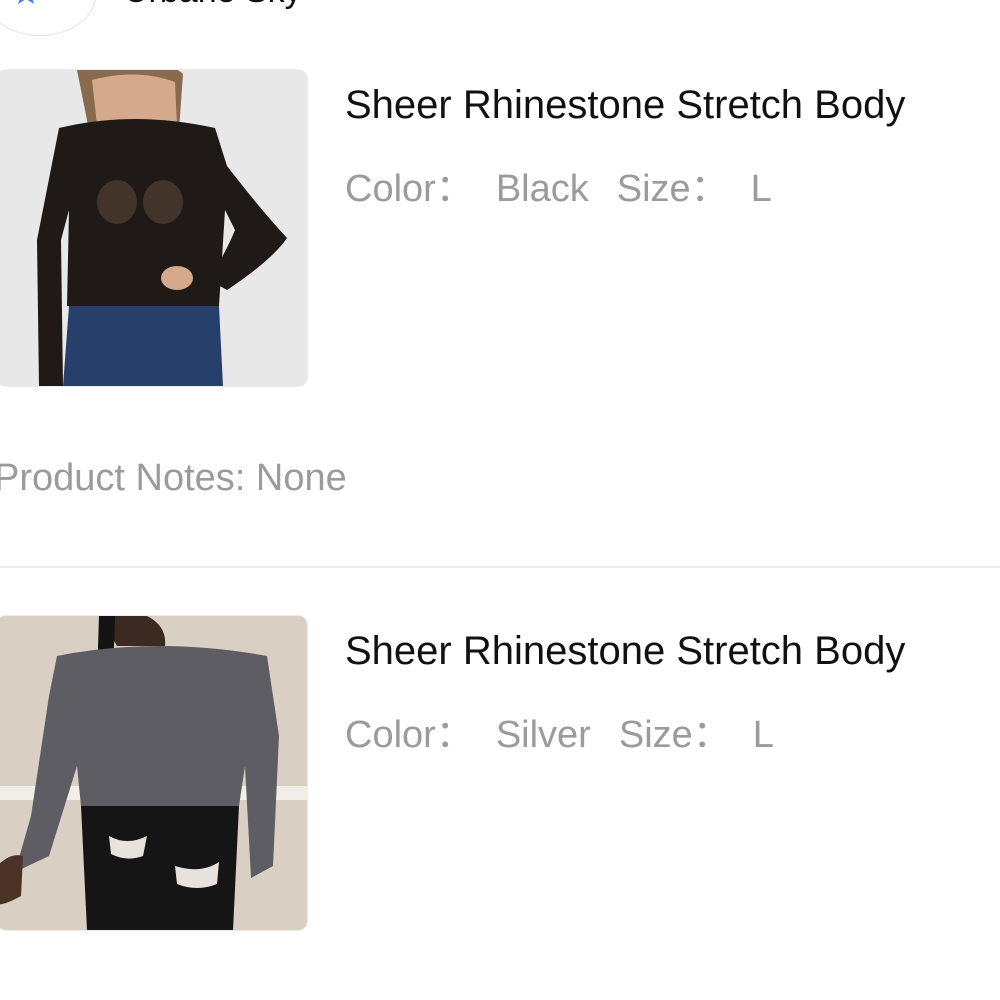 This screenshot has height=1000, width=1000. What do you see at coordinates (213, 4) in the screenshot?
I see `store-name: Urbane Sky` at bounding box center [213, 4].